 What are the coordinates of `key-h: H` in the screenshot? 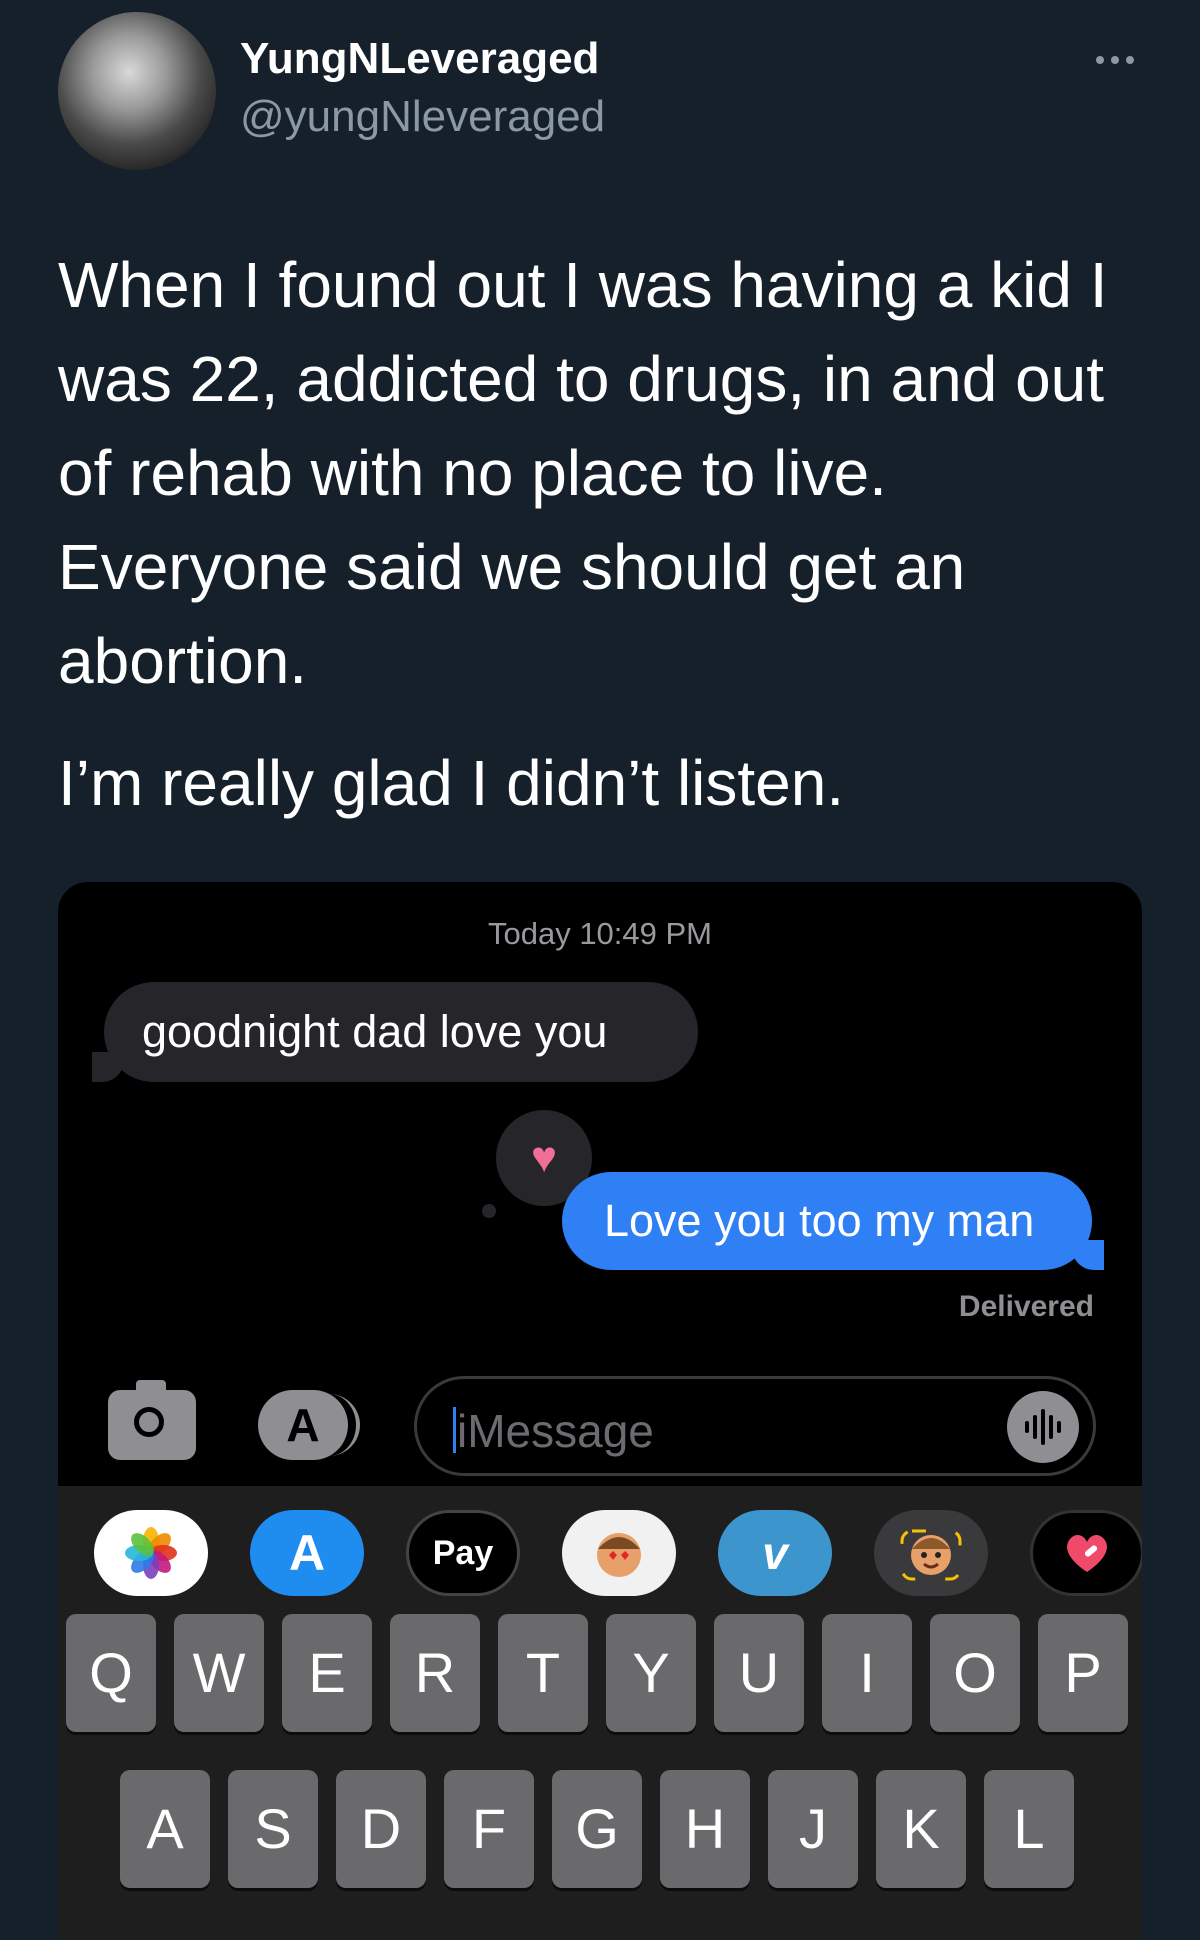 It's located at (705, 1829).